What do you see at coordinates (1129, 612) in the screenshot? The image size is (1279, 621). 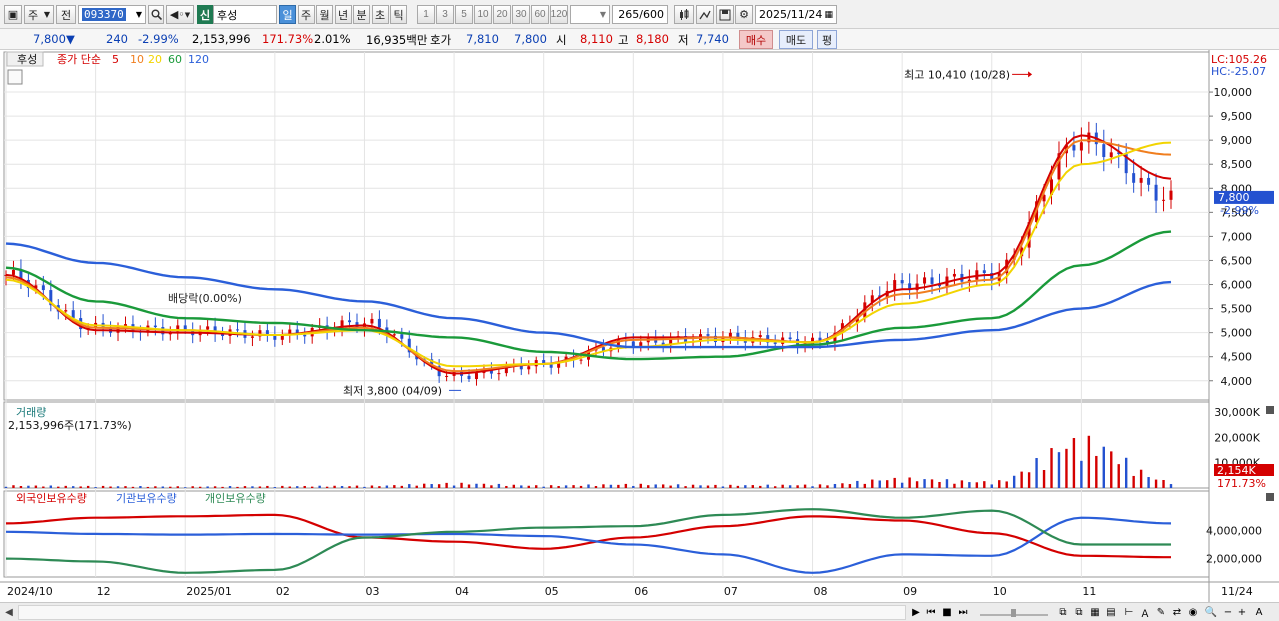 I see `measure-icon: ⊢` at bounding box center [1129, 612].